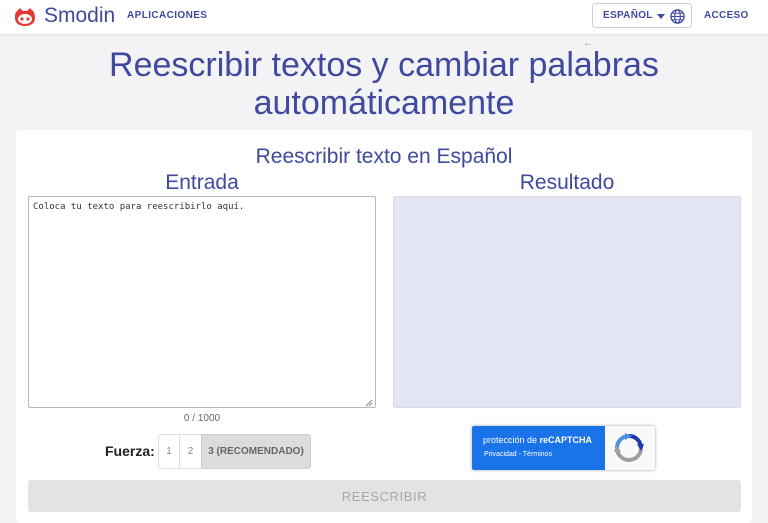 The image size is (768, 523). Describe the element at coordinates (629, 447) in the screenshot. I see `recaptcha-logo-icon` at that location.